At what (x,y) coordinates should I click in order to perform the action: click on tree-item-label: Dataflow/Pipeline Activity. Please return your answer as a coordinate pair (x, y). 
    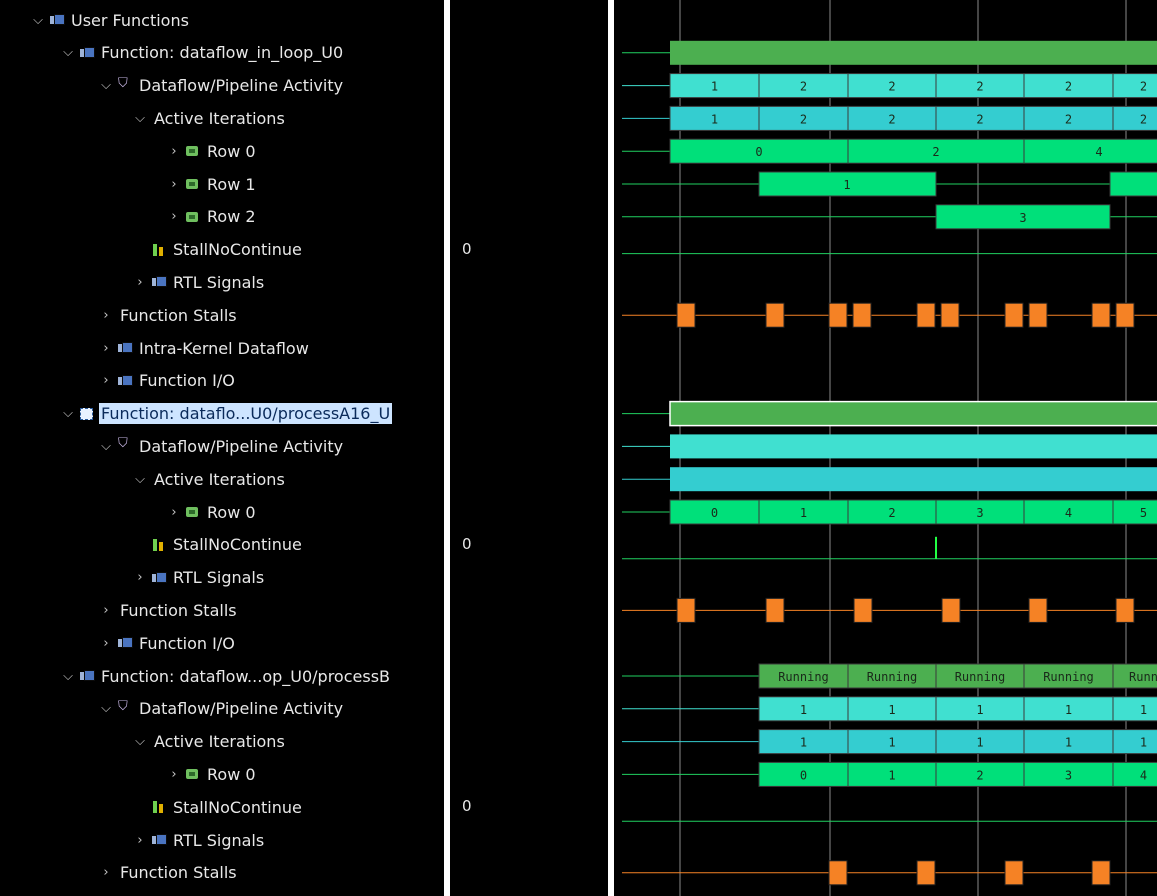
    Looking at the image, I should click on (241, 709).